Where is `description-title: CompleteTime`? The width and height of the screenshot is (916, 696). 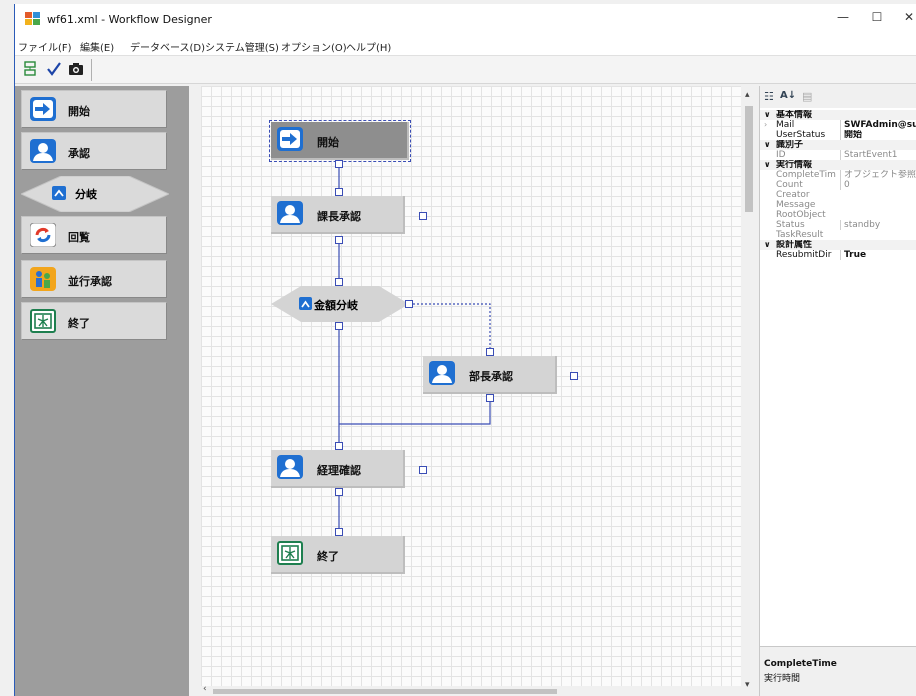
description-title: CompleteTime is located at coordinates (800, 664).